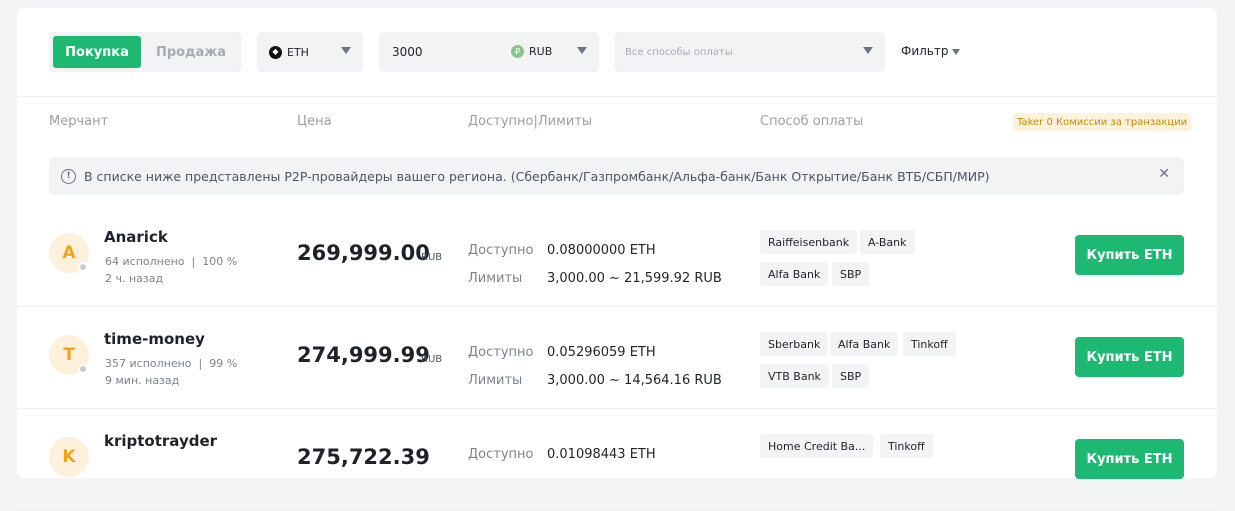 This screenshot has height=511, width=1235. I want to click on filter-button: Фильтр, so click(931, 51).